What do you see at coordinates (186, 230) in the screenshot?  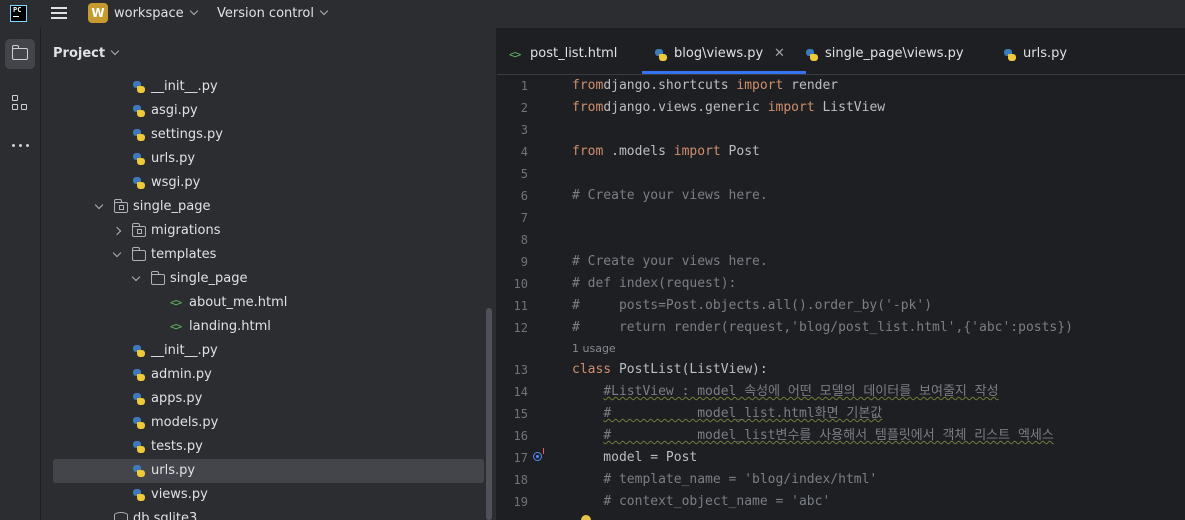 I see `tree-item-label: migrations` at bounding box center [186, 230].